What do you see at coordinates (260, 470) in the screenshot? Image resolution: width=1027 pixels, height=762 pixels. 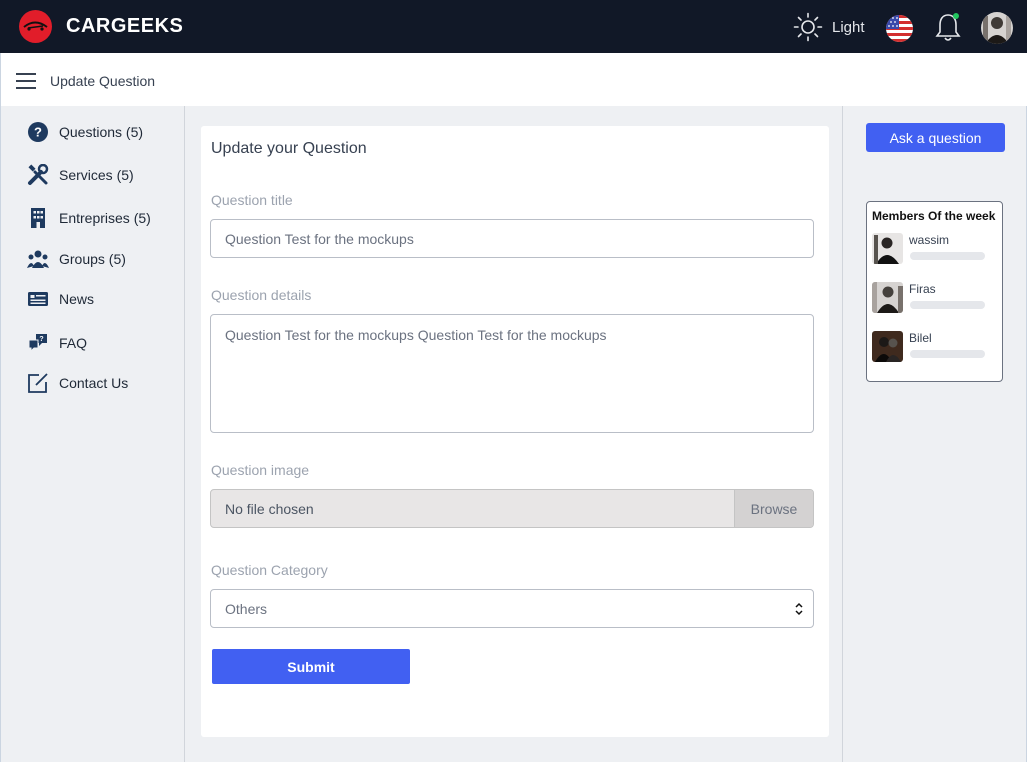 I see `question-image-label: Question image` at bounding box center [260, 470].